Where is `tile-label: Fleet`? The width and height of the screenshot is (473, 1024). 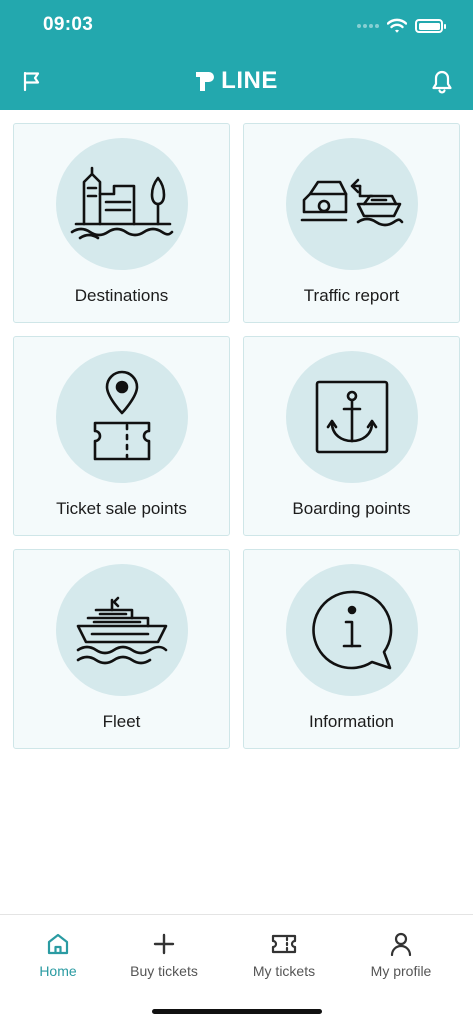 tile-label: Fleet is located at coordinates (121, 721).